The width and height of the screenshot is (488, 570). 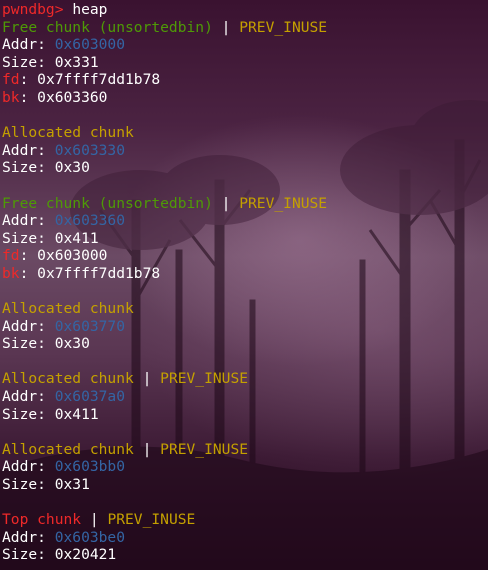 I want to click on chunk-fd-line: fd: 0x603000, so click(x=245, y=256).